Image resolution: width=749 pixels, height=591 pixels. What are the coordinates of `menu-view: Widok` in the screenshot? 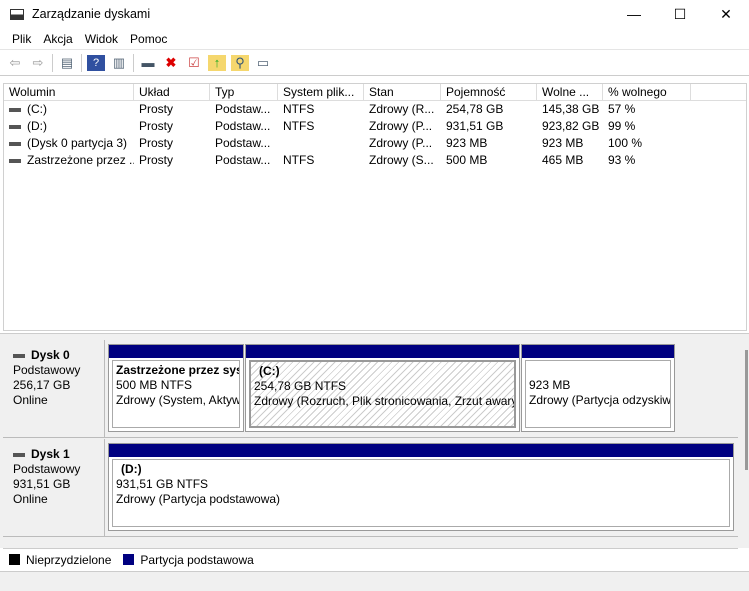 It's located at (101, 39).